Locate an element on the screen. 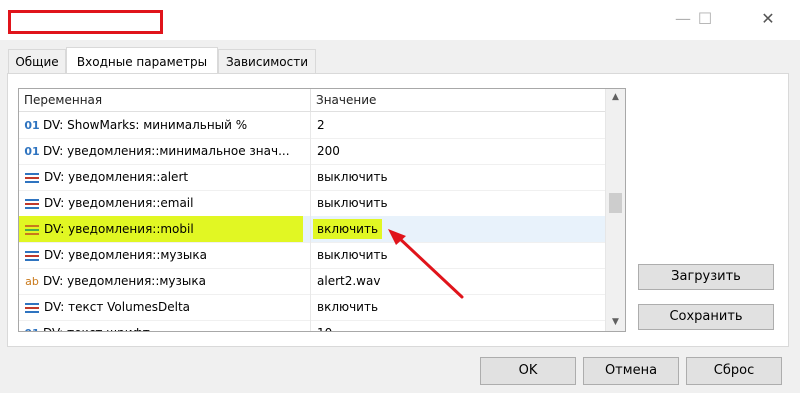  tab-input-parameters: Входные параметры is located at coordinates (142, 60).